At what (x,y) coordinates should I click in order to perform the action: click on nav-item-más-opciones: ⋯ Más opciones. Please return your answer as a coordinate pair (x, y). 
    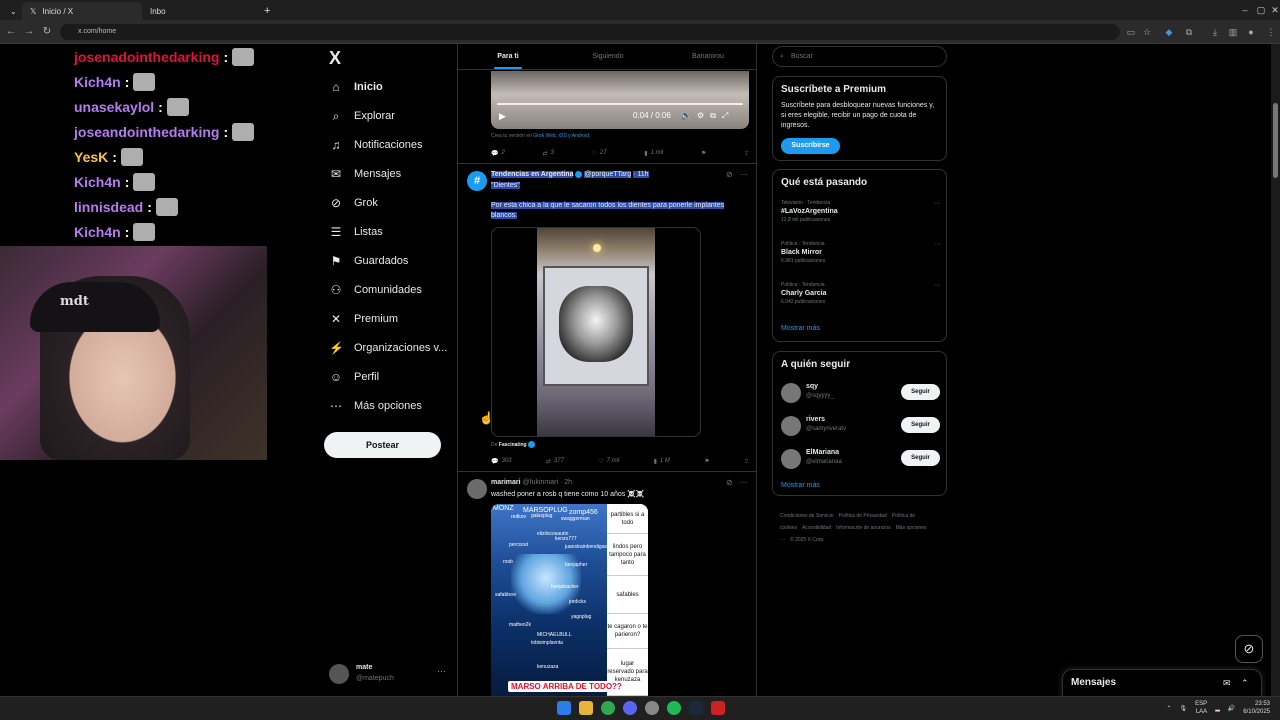
    Looking at the image, I should click on (375, 406).